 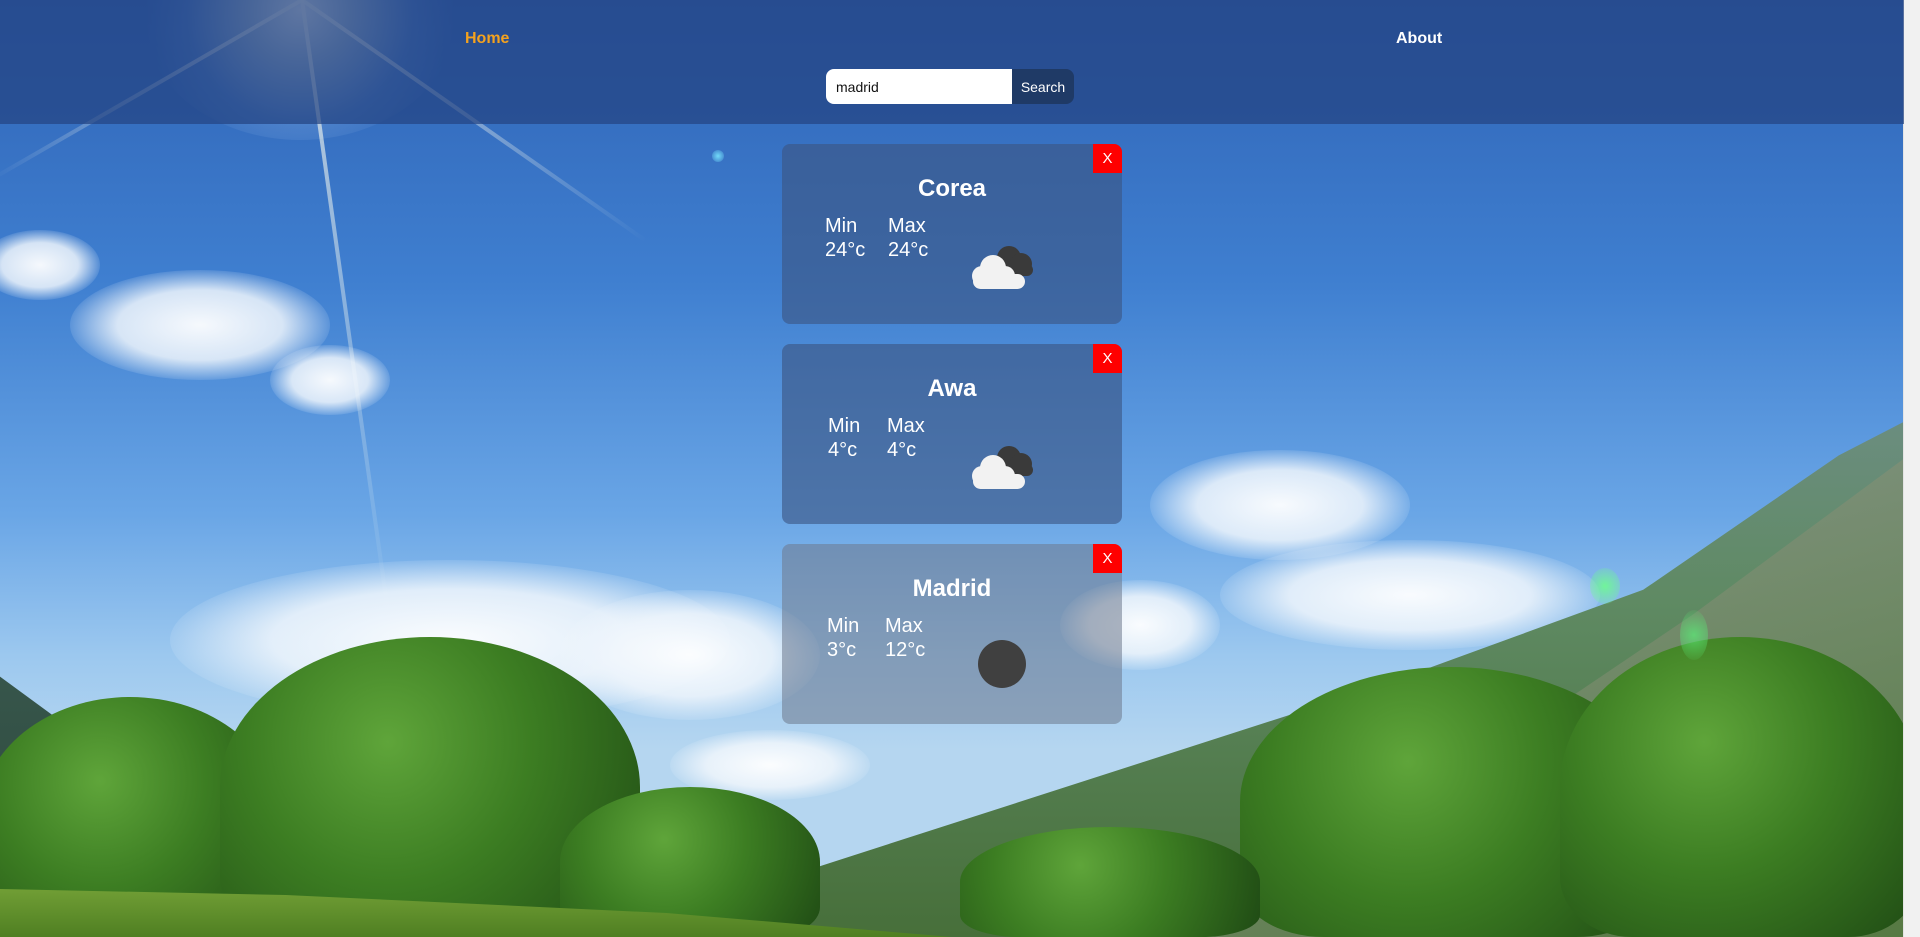 I want to click on min-temp: Min 4°c, so click(x=844, y=438).